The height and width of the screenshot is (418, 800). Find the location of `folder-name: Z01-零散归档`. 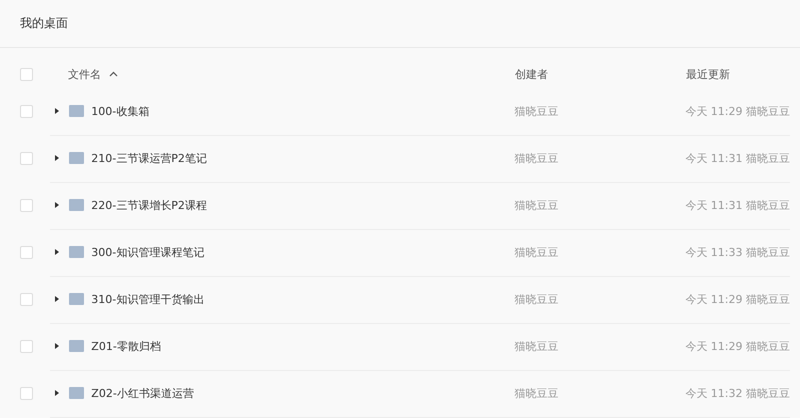

folder-name: Z01-零散归档 is located at coordinates (126, 346).